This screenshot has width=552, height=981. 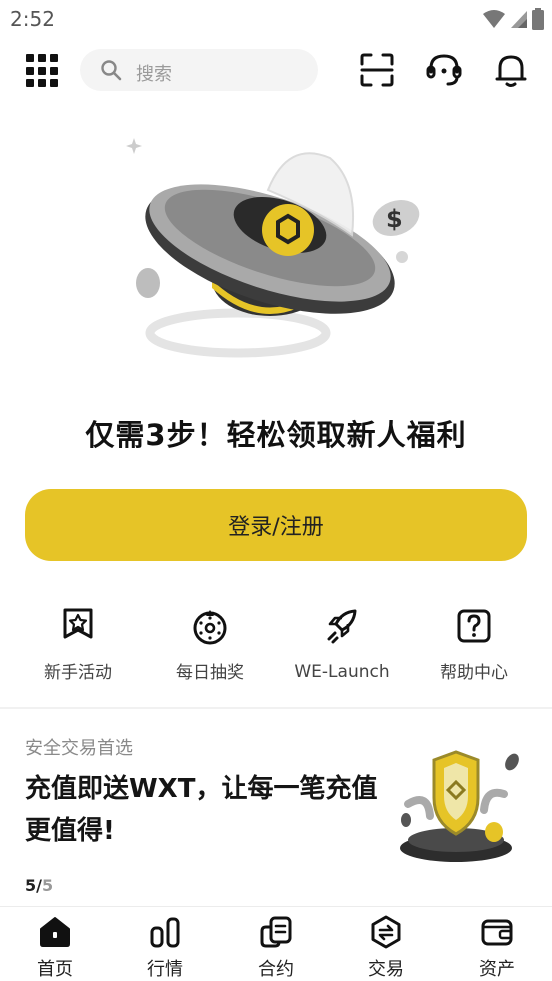 I want to click on ufo-illustration: $, so click(x=273, y=248).